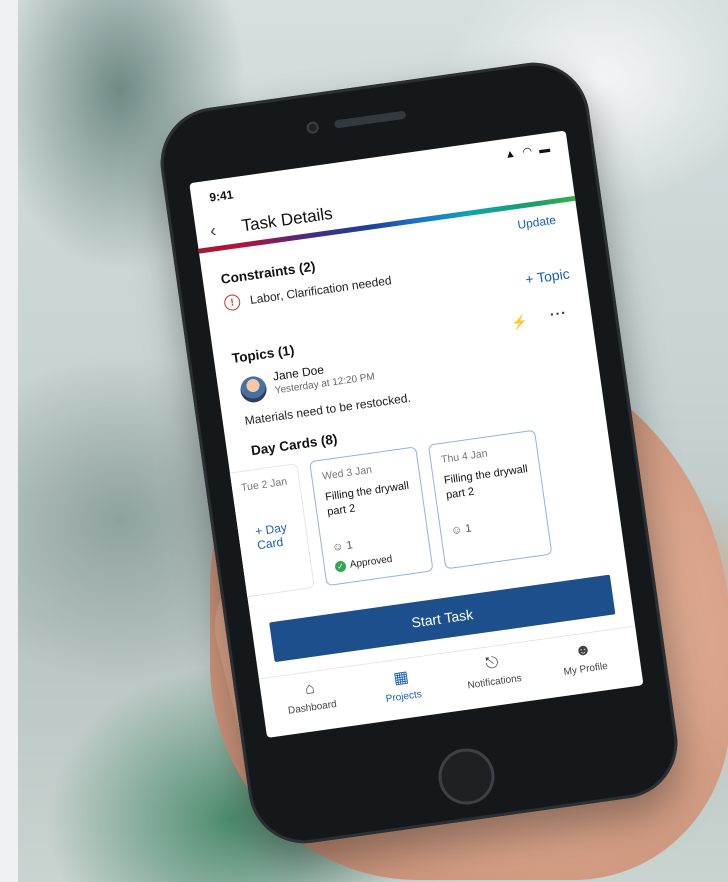 Image resolution: width=728 pixels, height=882 pixels. I want to click on warning-icon: !, so click(232, 302).